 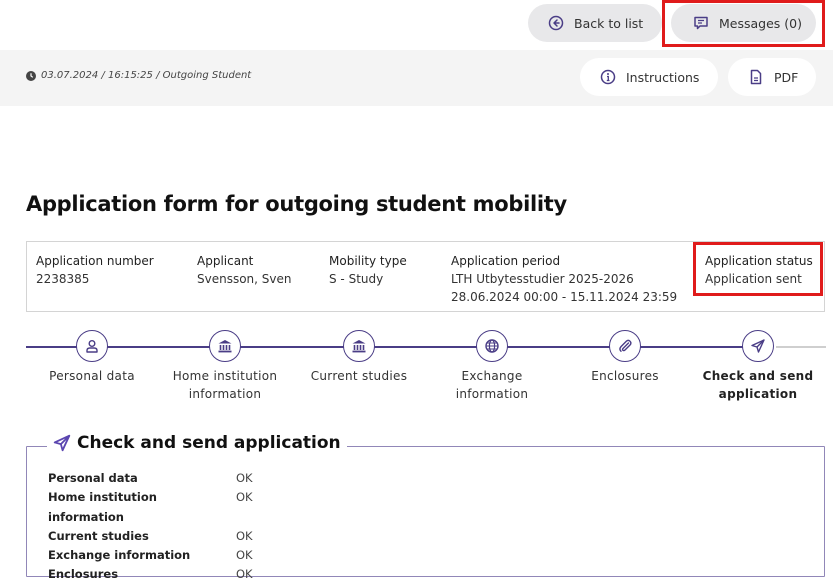 What do you see at coordinates (506, 261) in the screenshot?
I see `application-period-label: Application period` at bounding box center [506, 261].